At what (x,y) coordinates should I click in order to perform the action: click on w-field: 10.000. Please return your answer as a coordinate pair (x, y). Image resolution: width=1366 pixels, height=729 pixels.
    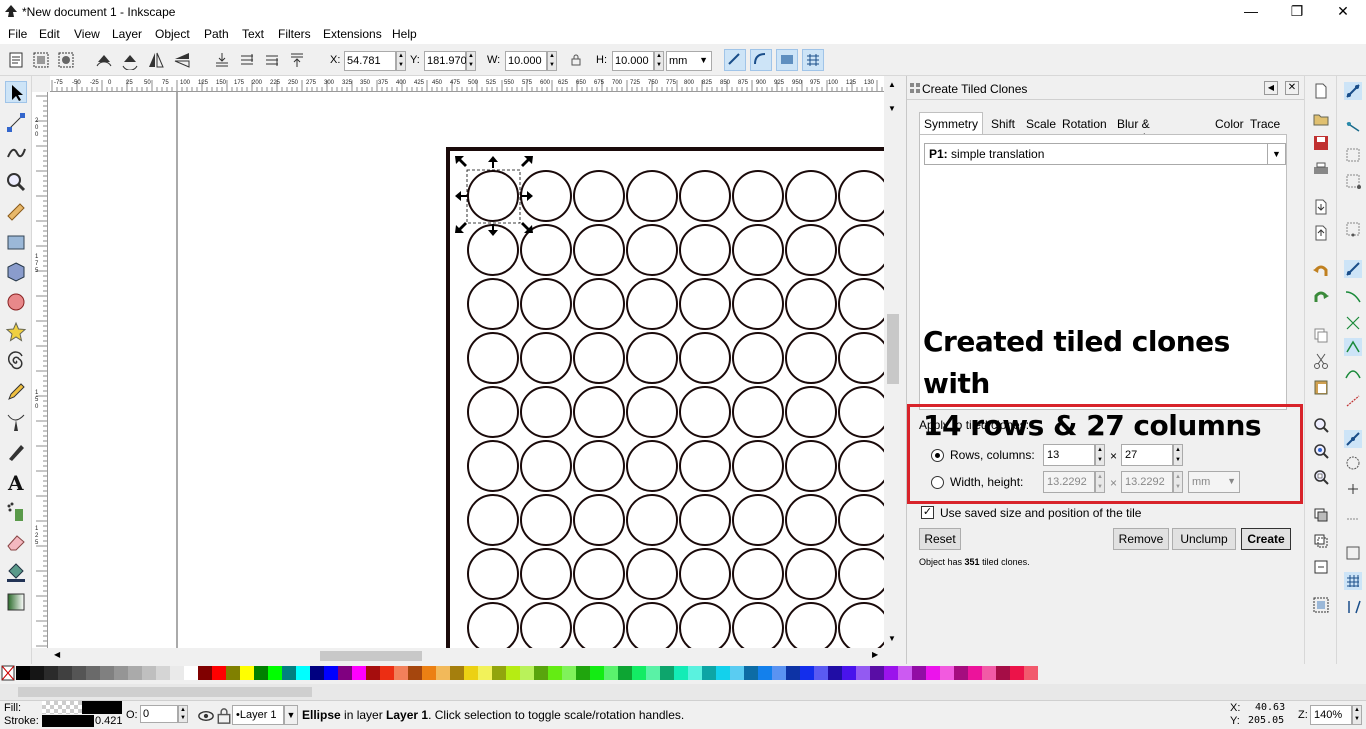
    Looking at the image, I should click on (526, 61).